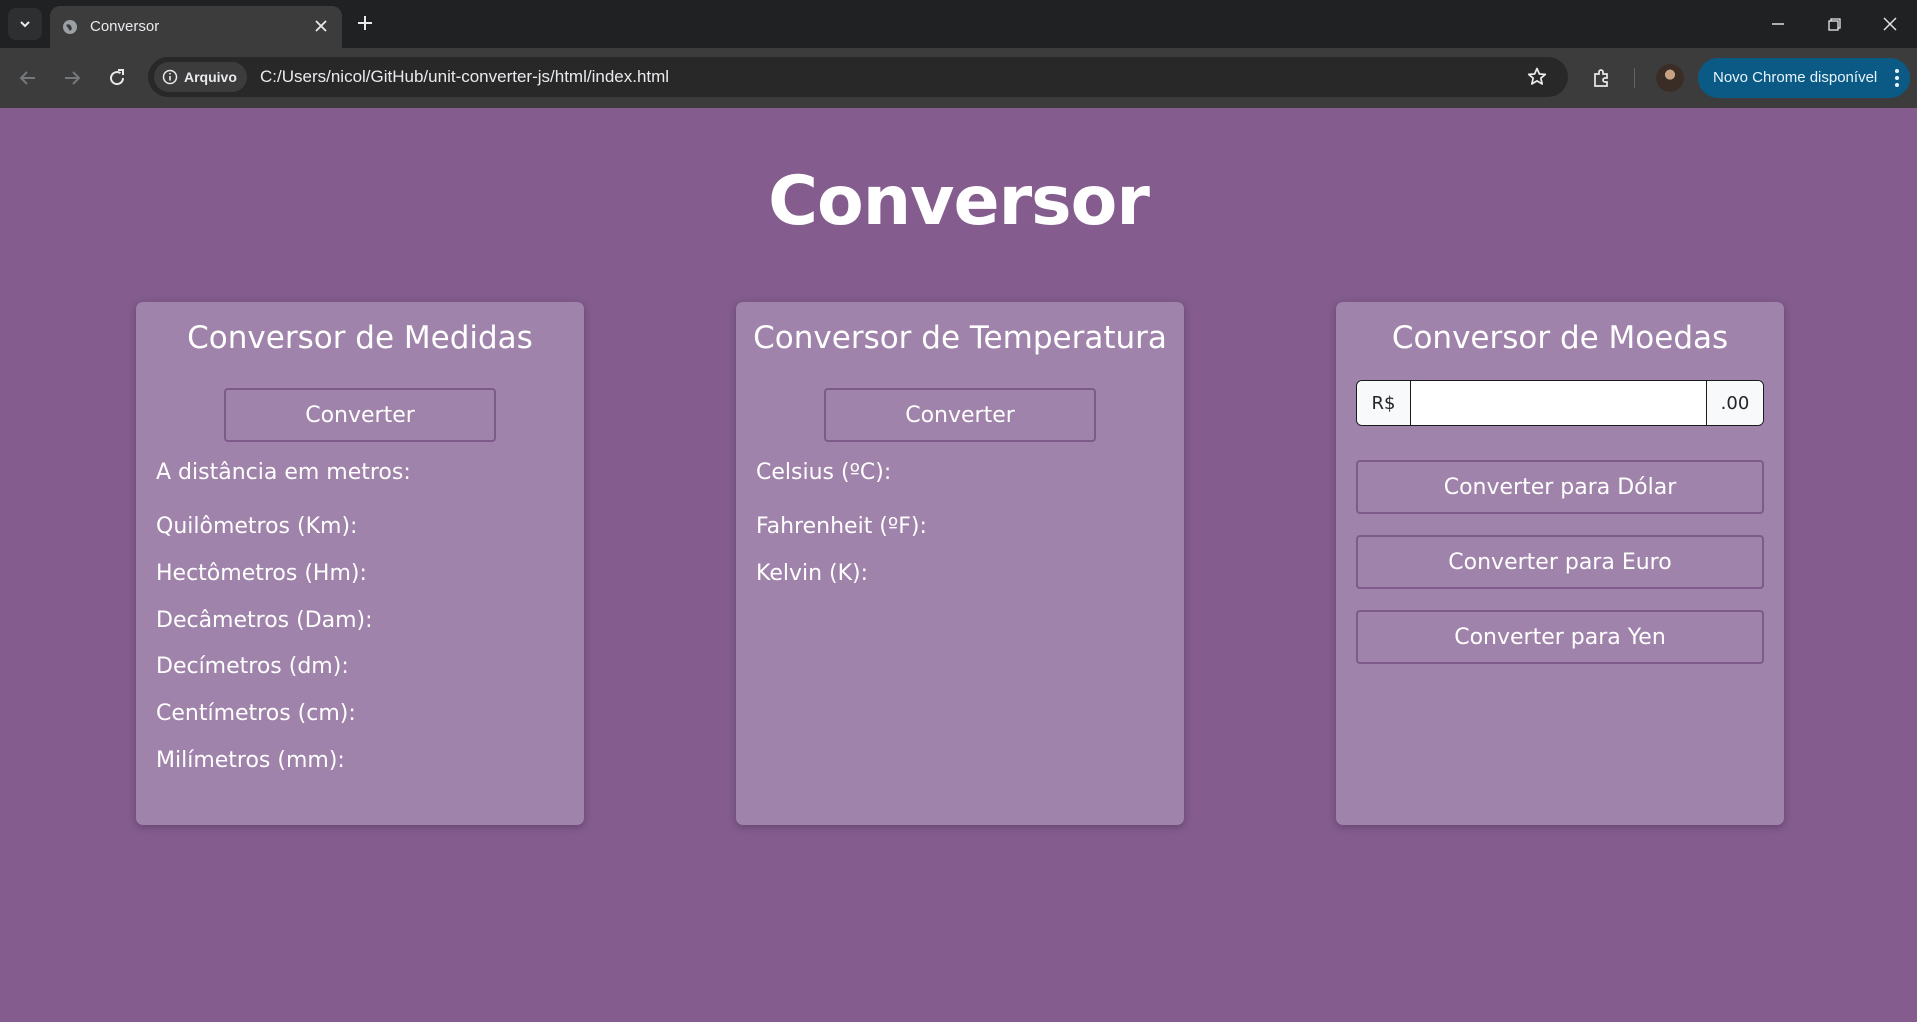  Describe the element at coordinates (1634, 78) in the screenshot. I see `toolbar-separator` at that location.